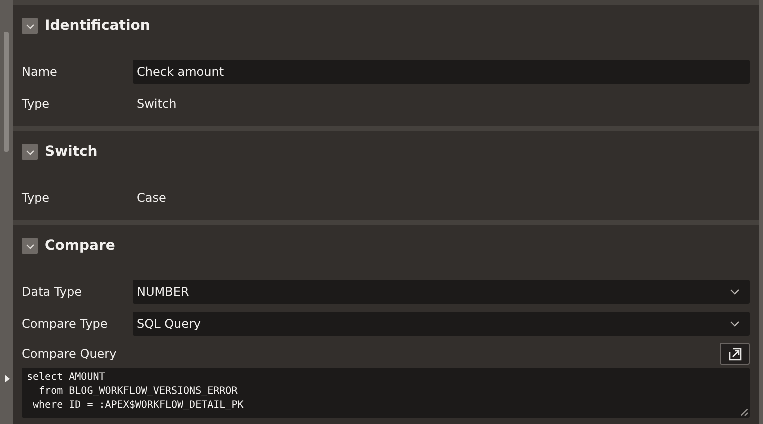 This screenshot has width=763, height=424. What do you see at coordinates (6, 92) in the screenshot?
I see `scrollbar-thumb` at bounding box center [6, 92].